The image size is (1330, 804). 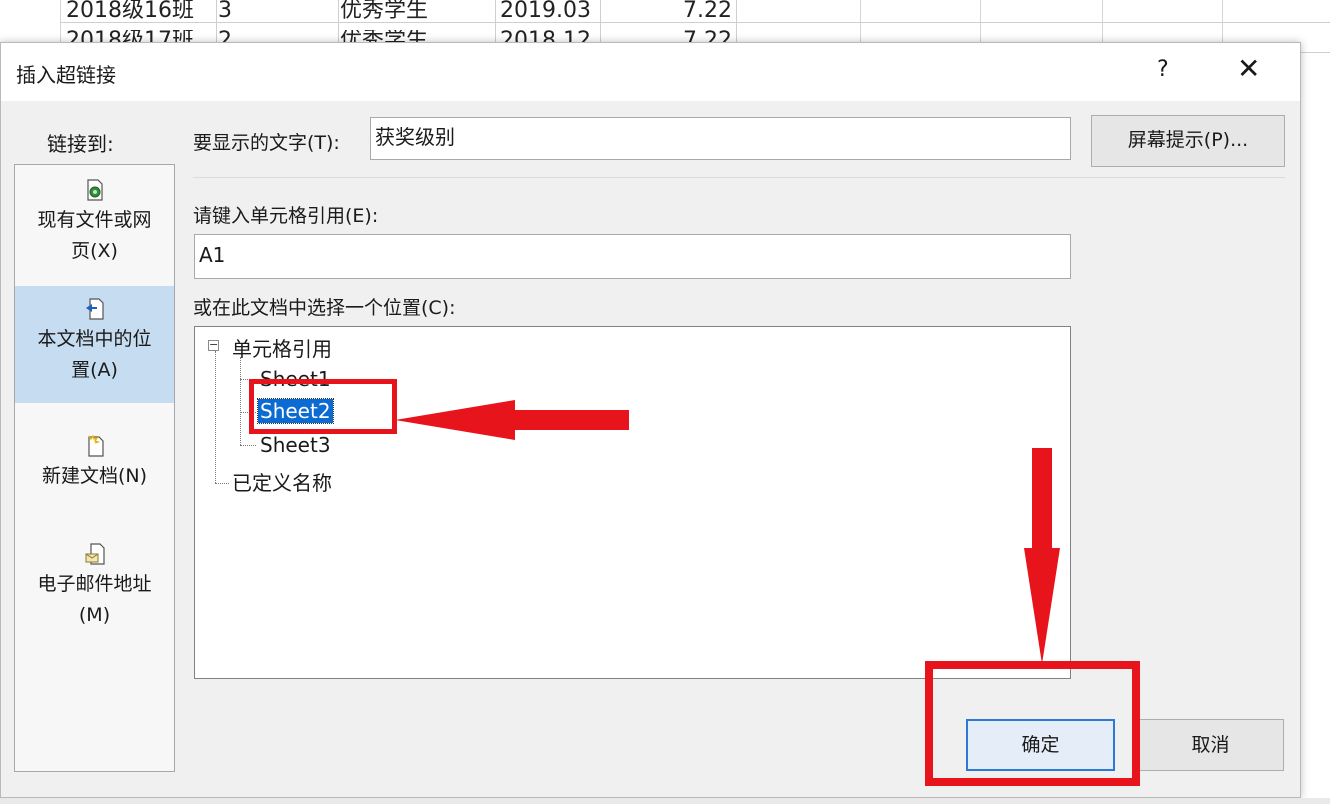 I want to click on divider, so click(x=739, y=177).